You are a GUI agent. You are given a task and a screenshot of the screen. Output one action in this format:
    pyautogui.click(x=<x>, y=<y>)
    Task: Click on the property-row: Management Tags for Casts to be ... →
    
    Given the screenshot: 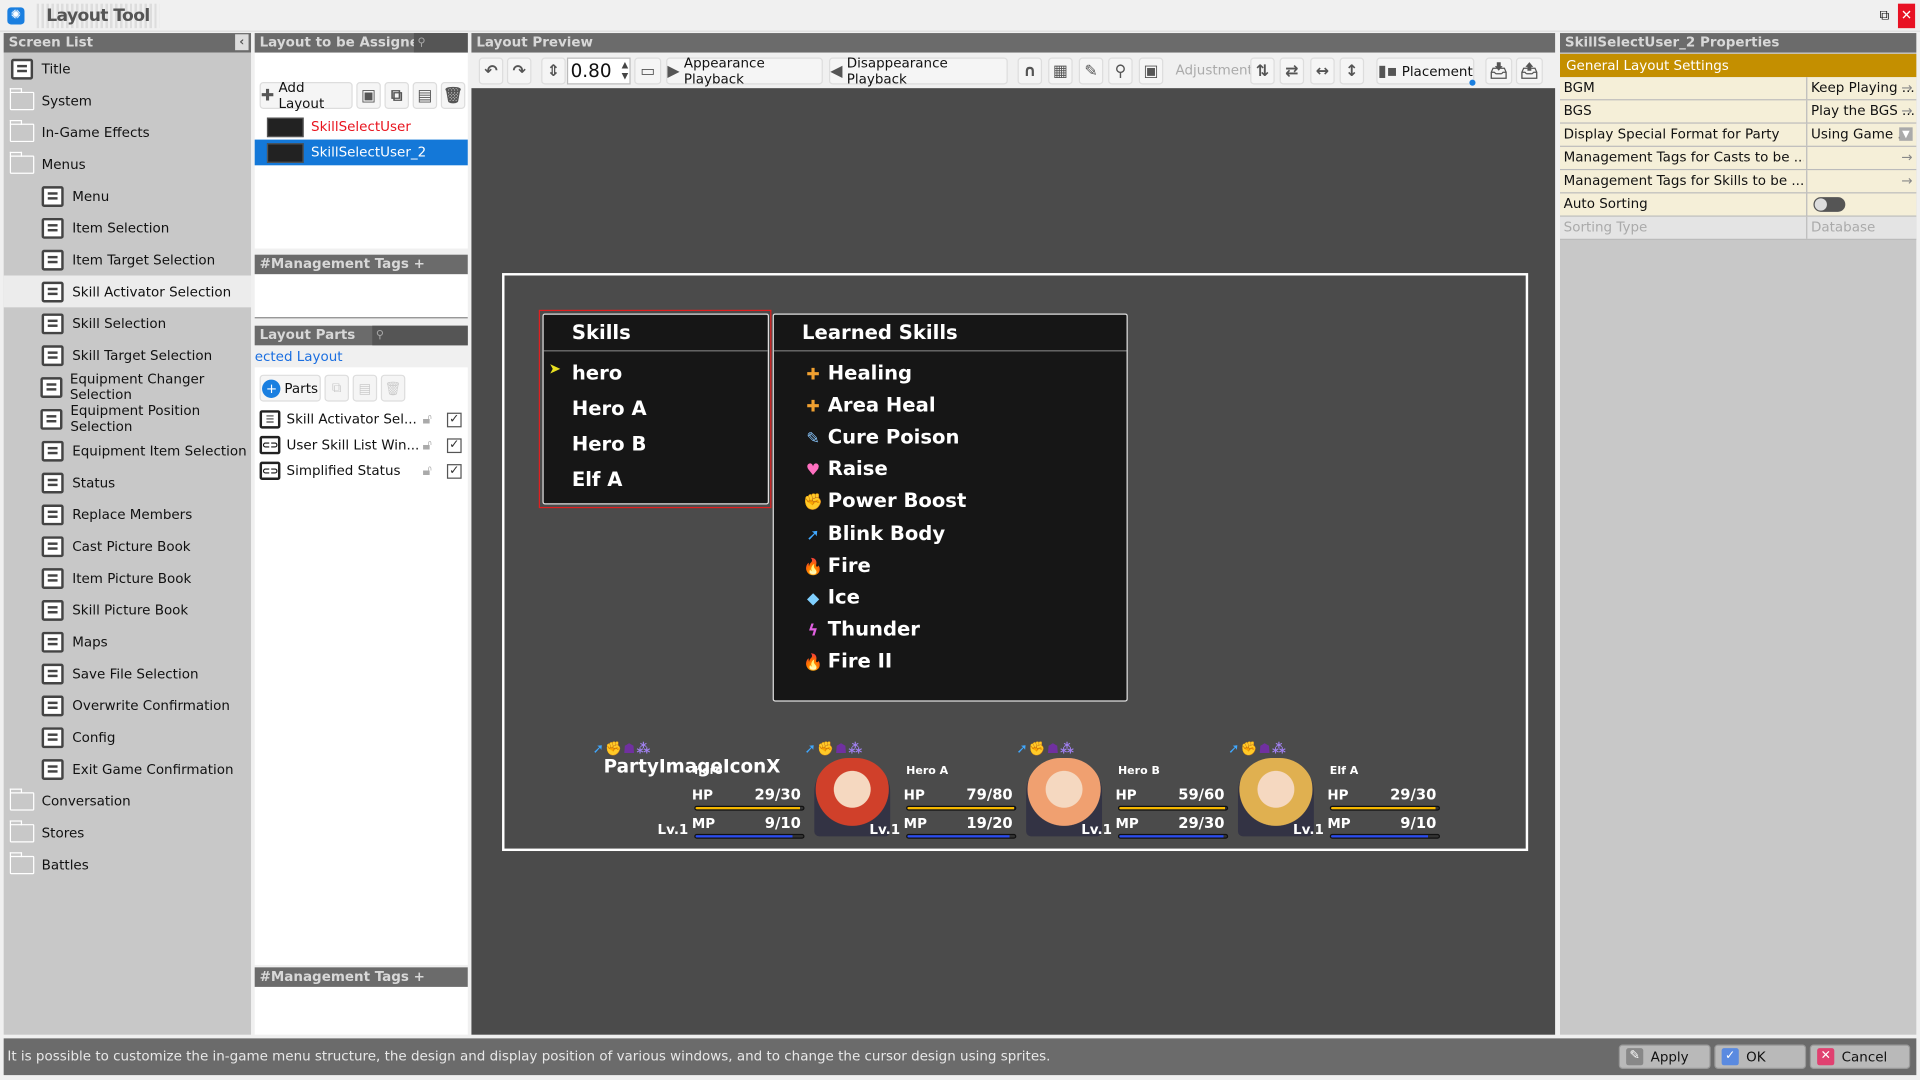 What is the action you would take?
    pyautogui.click(x=1738, y=158)
    